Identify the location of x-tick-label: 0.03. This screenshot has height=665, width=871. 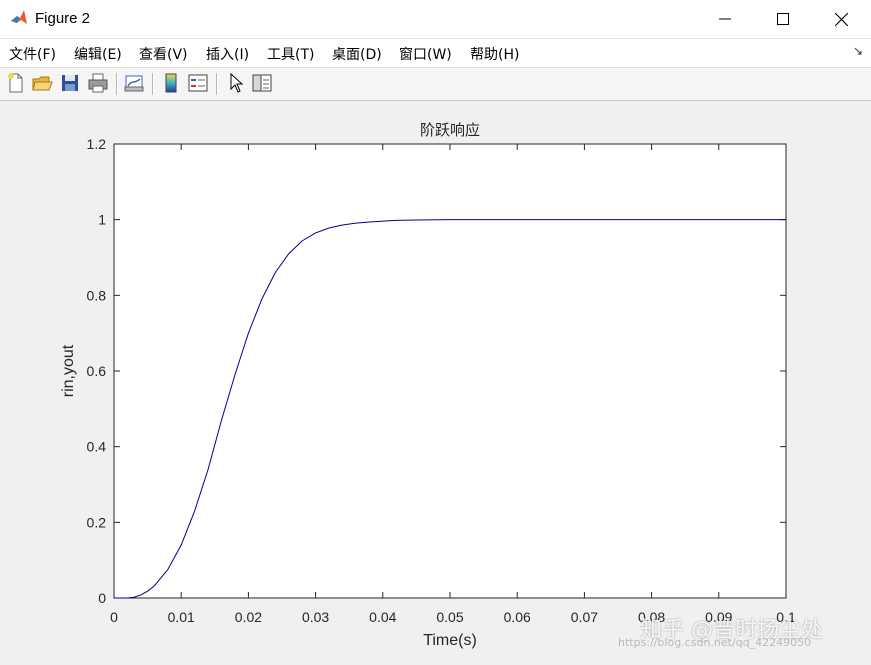
(315, 617).